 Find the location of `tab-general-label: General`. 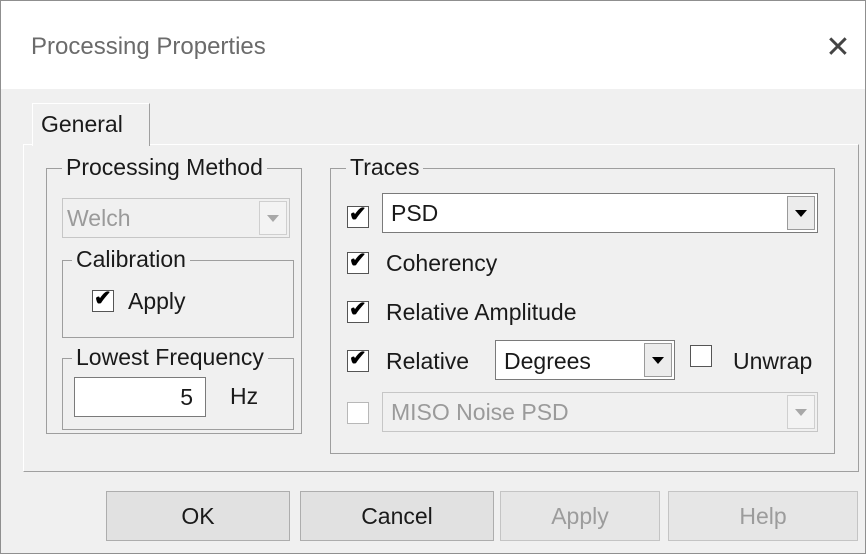

tab-general-label: General is located at coordinates (82, 124).